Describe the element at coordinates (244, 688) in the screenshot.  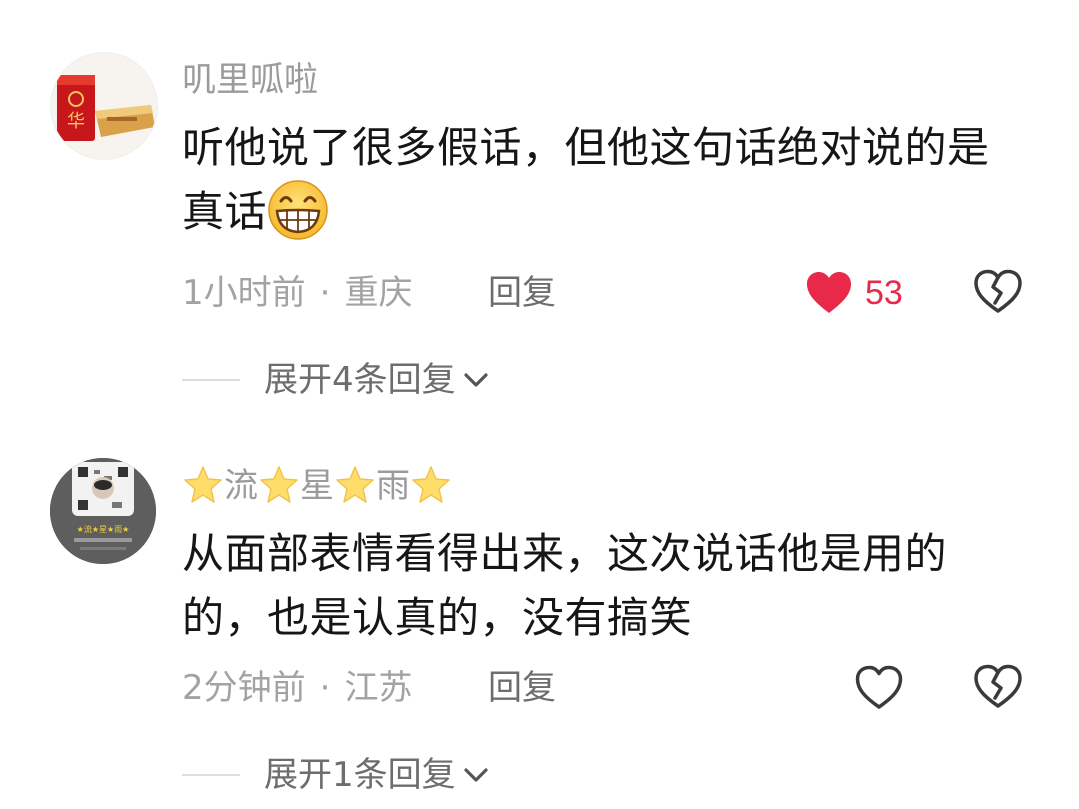
I see `comment-time: 2分钟前` at that location.